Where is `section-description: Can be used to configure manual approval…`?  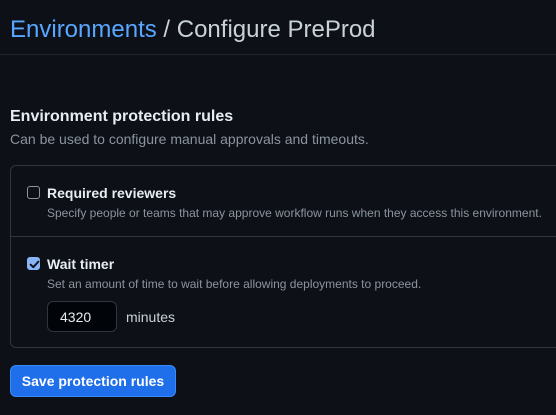 section-description: Can be used to configure manual approval… is located at coordinates (189, 139).